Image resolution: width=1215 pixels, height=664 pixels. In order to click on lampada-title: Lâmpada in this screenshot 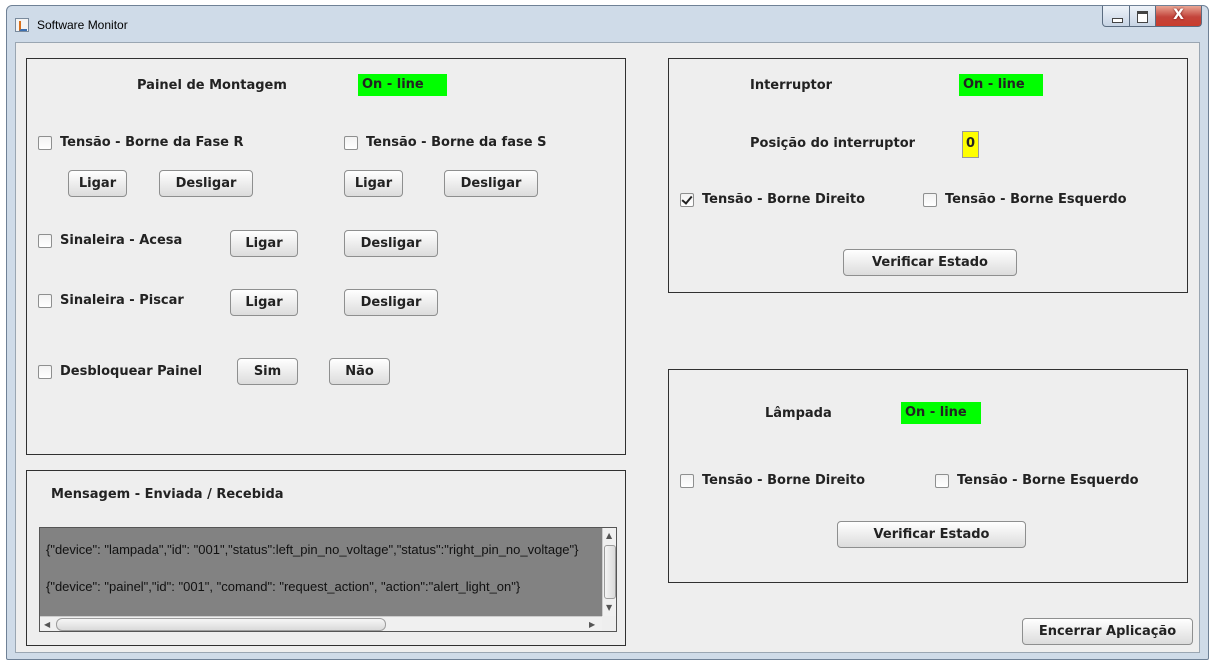, I will do `click(798, 413)`.